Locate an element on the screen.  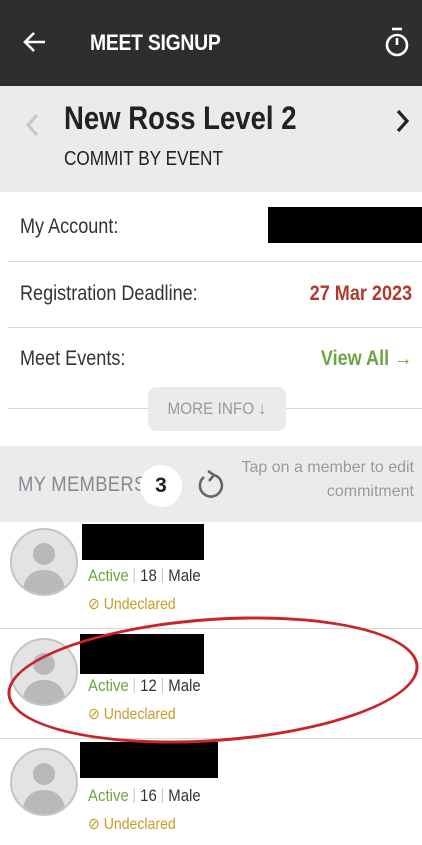
view-all-events-link: View All → is located at coordinates (366, 359).